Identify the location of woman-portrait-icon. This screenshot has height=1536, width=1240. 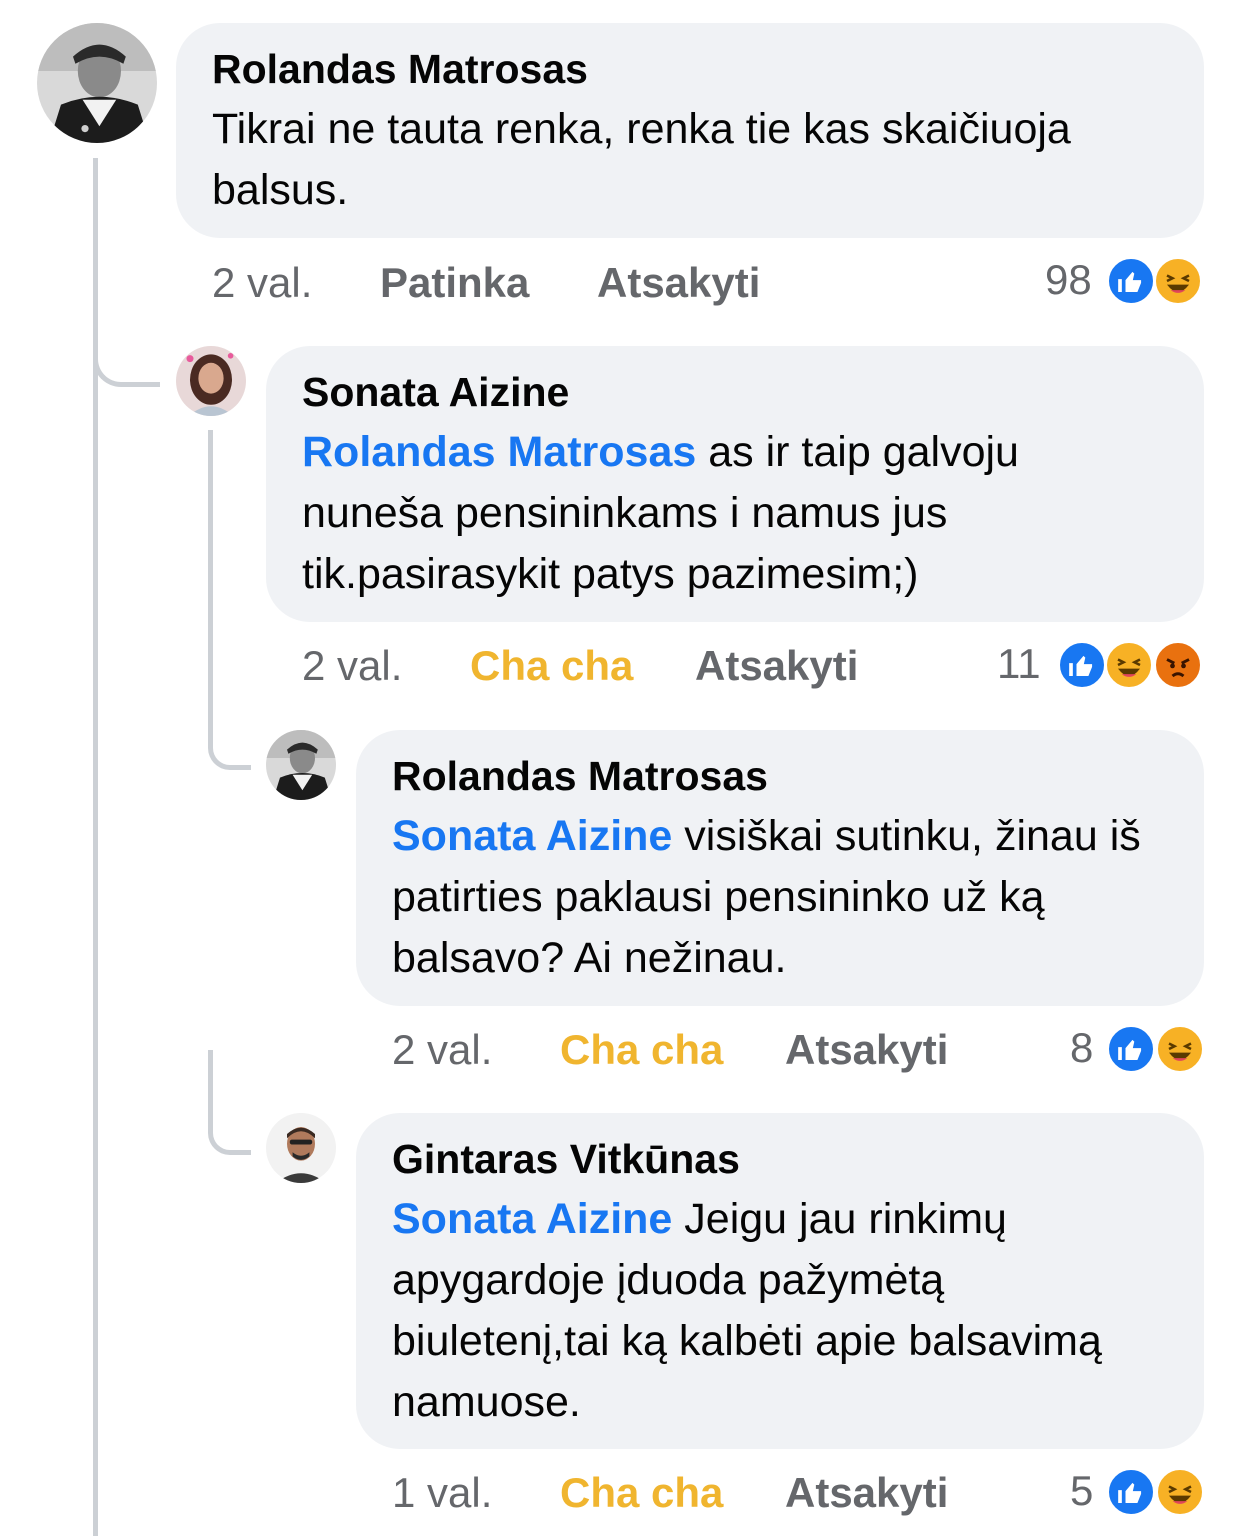
(211, 381).